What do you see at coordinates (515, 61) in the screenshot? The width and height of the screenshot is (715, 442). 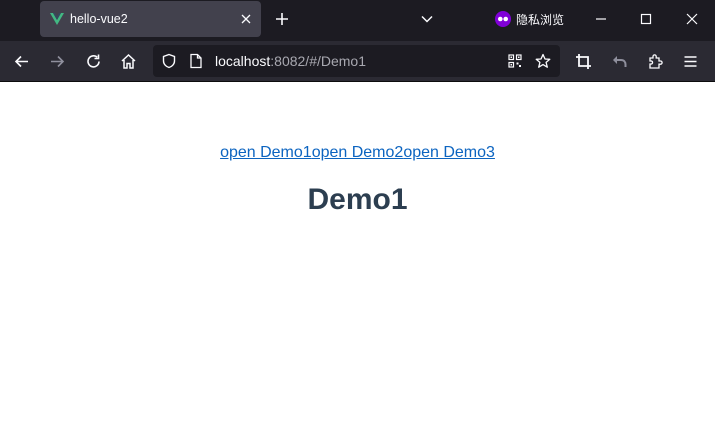 I see `qr-code-icon` at bounding box center [515, 61].